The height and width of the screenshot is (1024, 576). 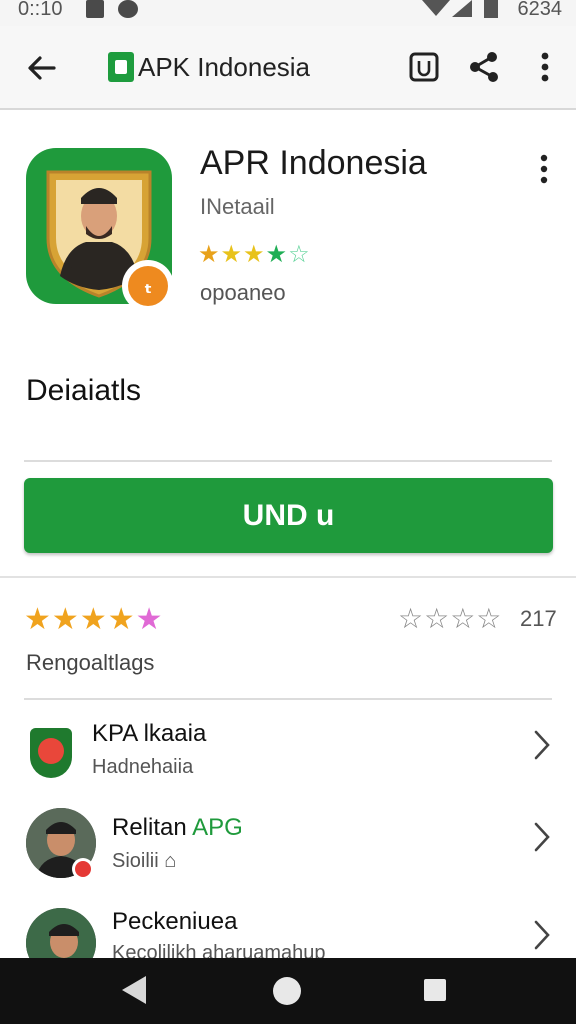 I want to click on developer-name: INetaail, so click(x=237, y=207).